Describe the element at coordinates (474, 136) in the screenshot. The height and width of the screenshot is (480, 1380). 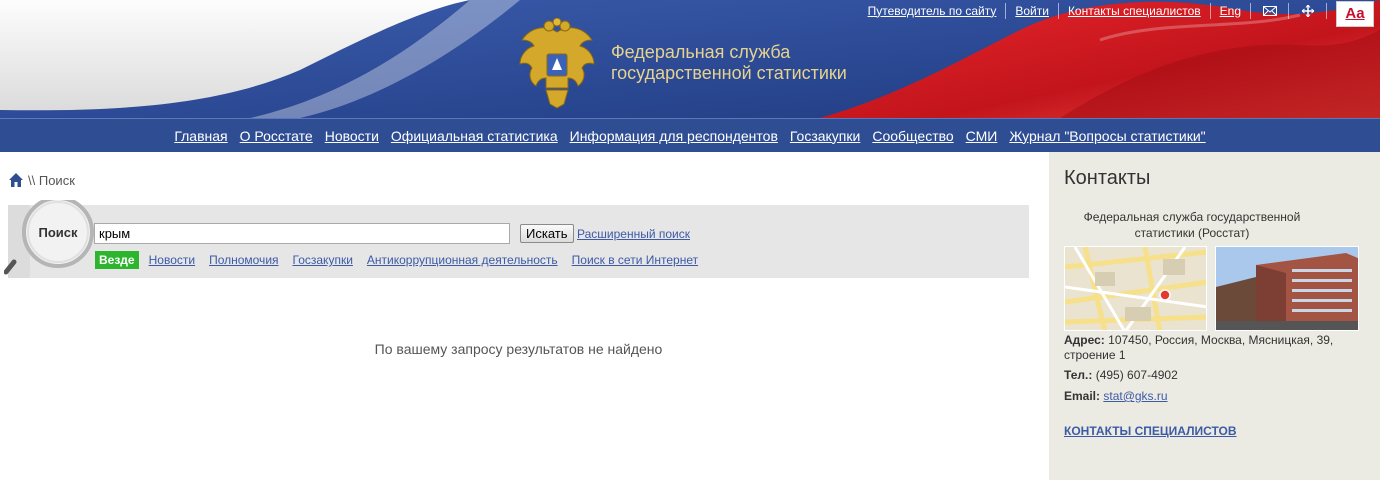
I see `nav-official-statistics: Официальная статистика` at that location.